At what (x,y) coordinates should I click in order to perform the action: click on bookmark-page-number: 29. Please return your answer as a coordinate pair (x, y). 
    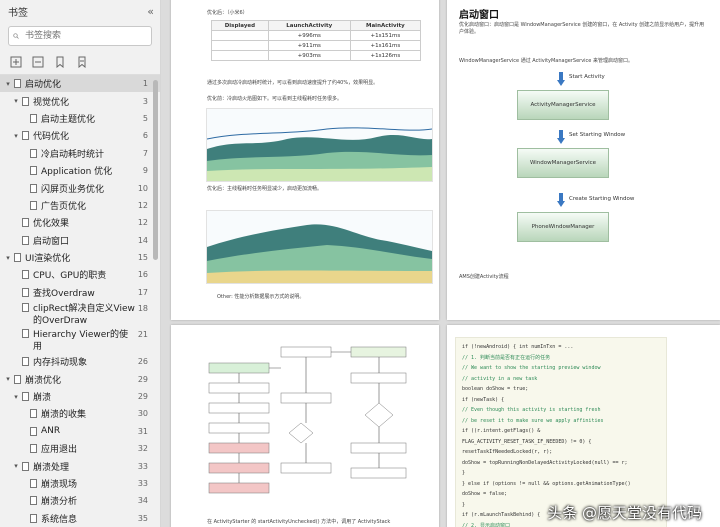
    Looking at the image, I should click on (142, 397).